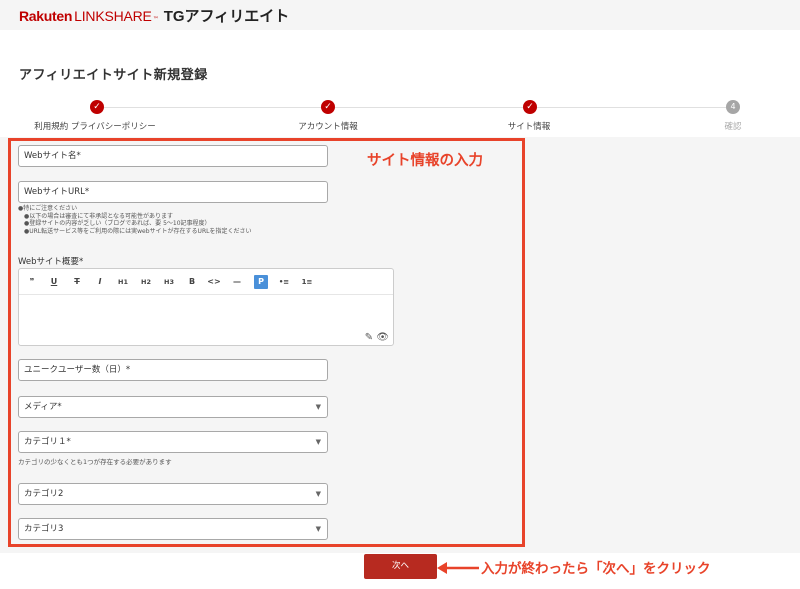 Image resolution: width=800 pixels, height=589 pixels. What do you see at coordinates (733, 107) in the screenshot?
I see `step-4-number: 4` at bounding box center [733, 107].